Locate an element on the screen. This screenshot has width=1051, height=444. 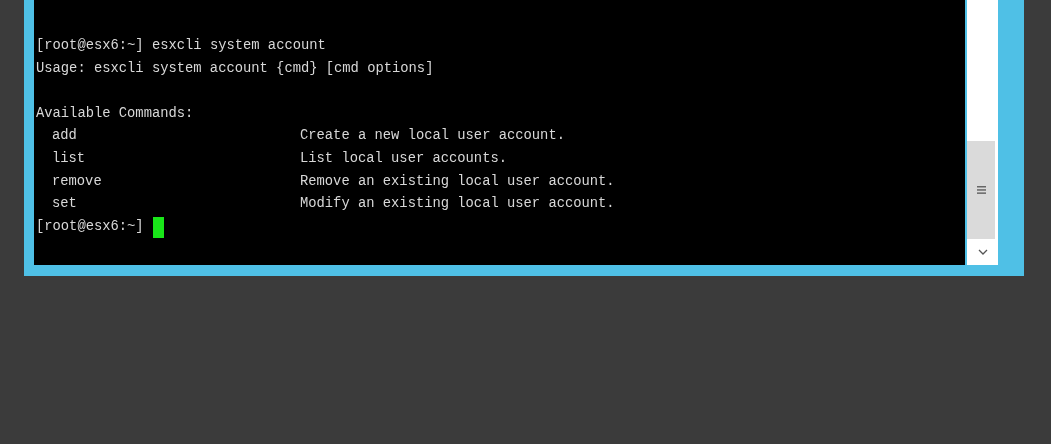
scroll-thumb is located at coordinates (981, 190).